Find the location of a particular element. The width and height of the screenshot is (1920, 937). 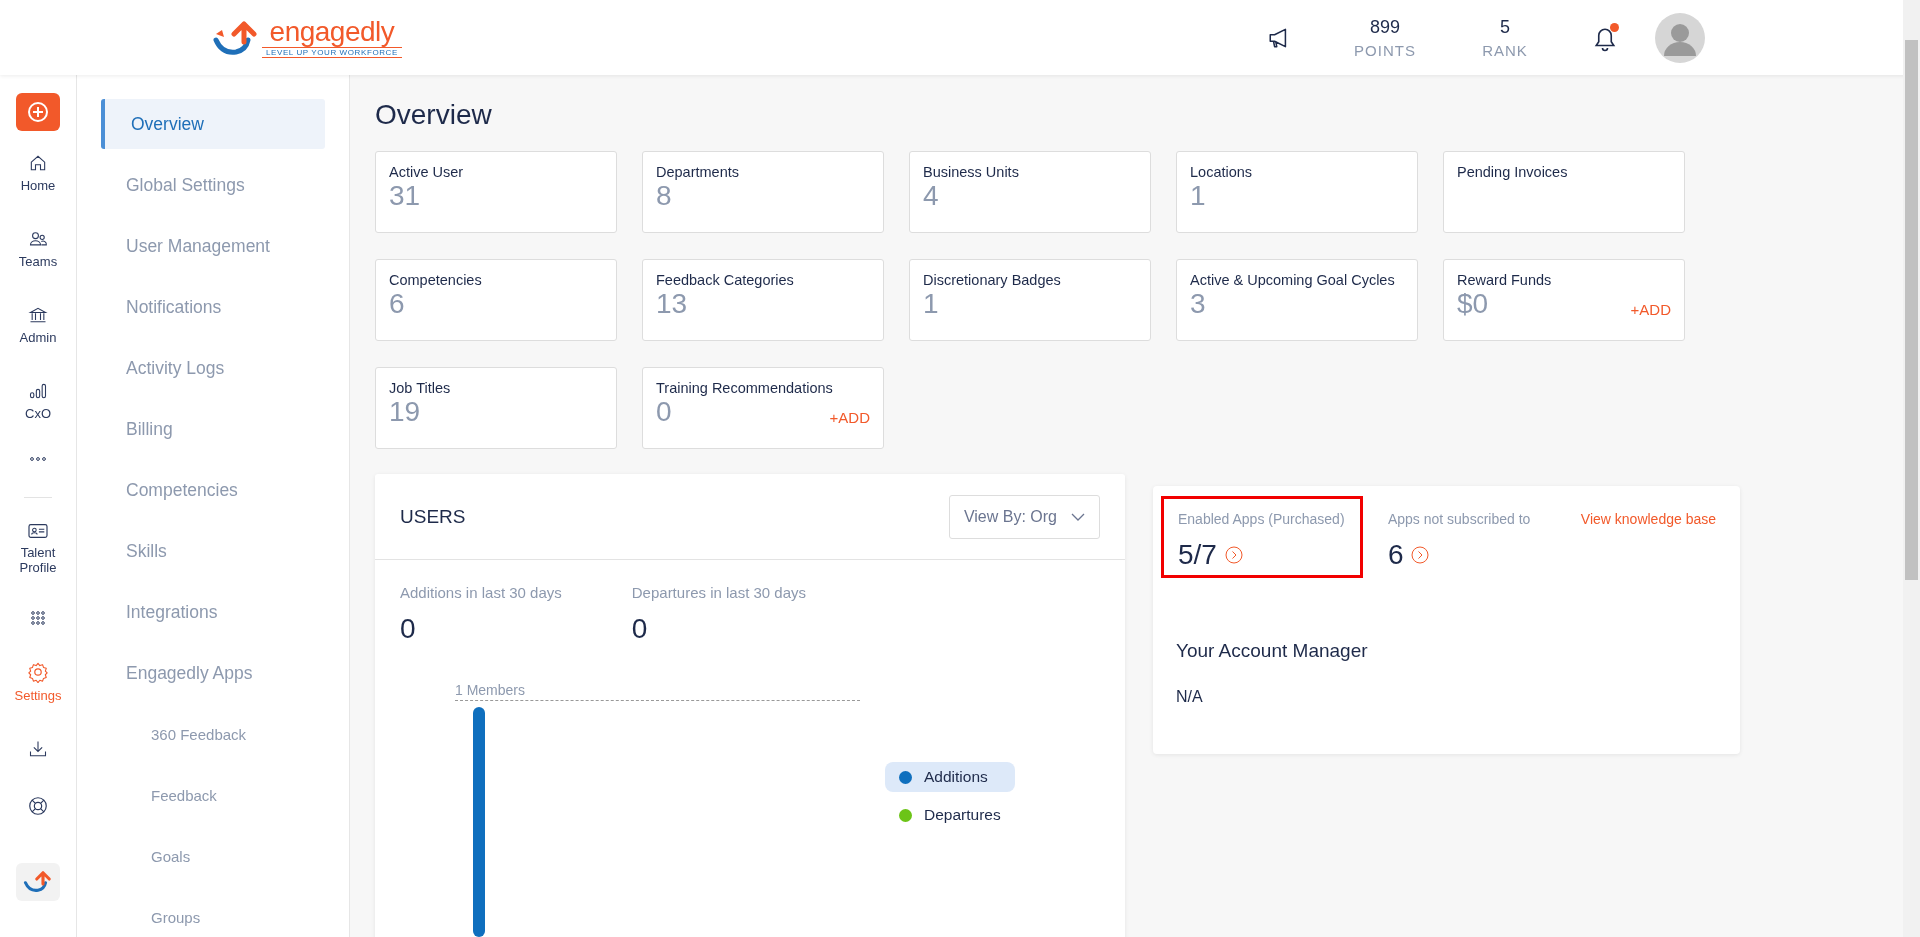

rail-item: Settings is located at coordinates (38, 681).